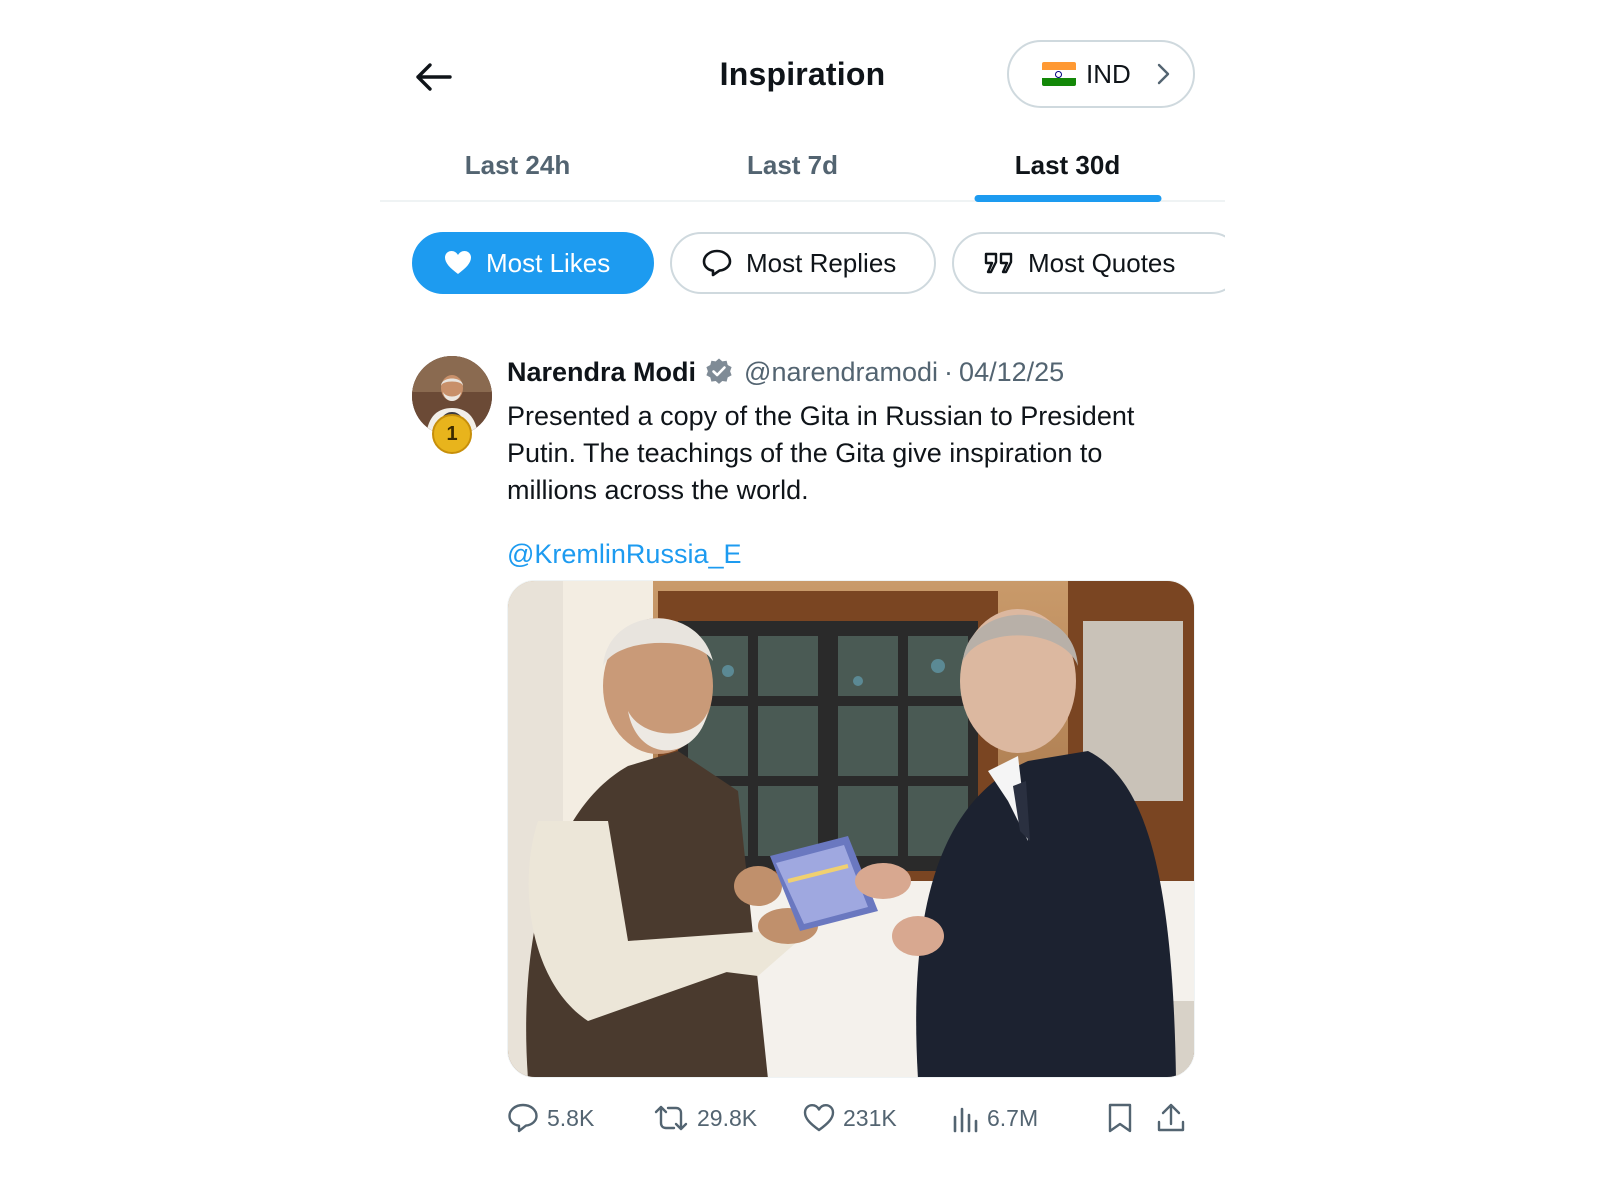 Image resolution: width=1600 pixels, height=1200 pixels. I want to click on active-tab-indicator, so click(1067, 198).